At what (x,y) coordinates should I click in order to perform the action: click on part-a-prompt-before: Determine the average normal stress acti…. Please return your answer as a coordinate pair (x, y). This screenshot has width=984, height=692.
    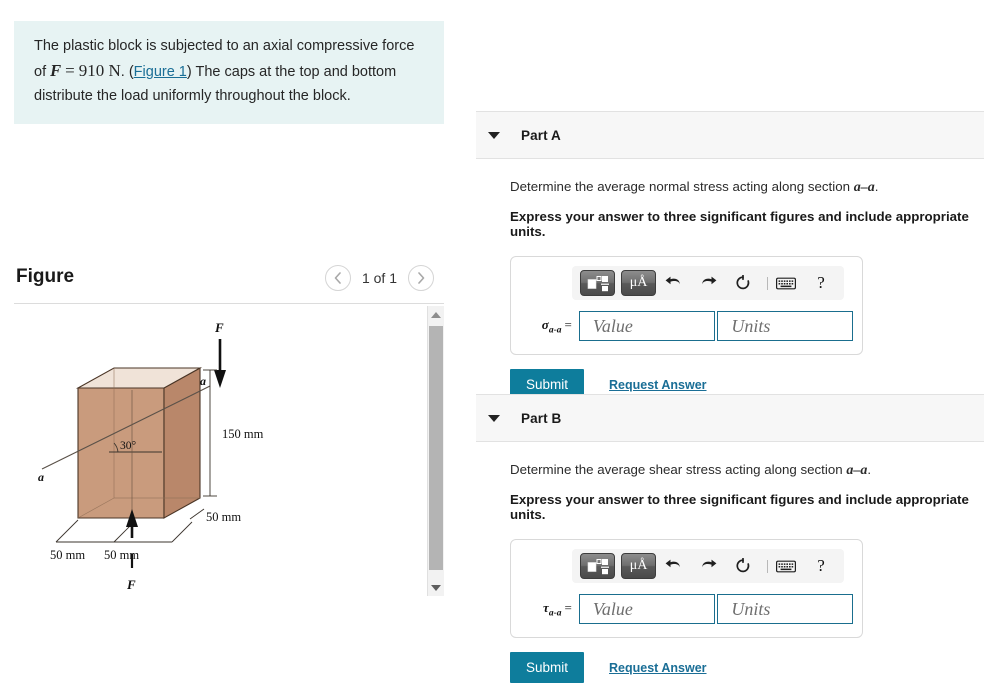
    Looking at the image, I should click on (682, 186).